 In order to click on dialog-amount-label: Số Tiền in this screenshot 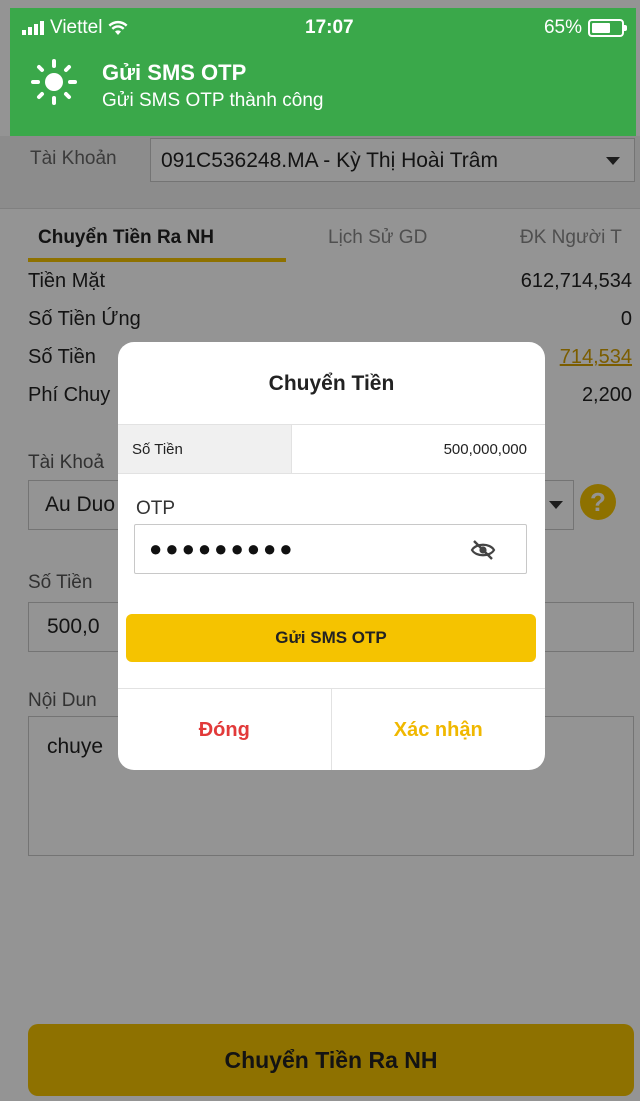, I will do `click(205, 449)`.